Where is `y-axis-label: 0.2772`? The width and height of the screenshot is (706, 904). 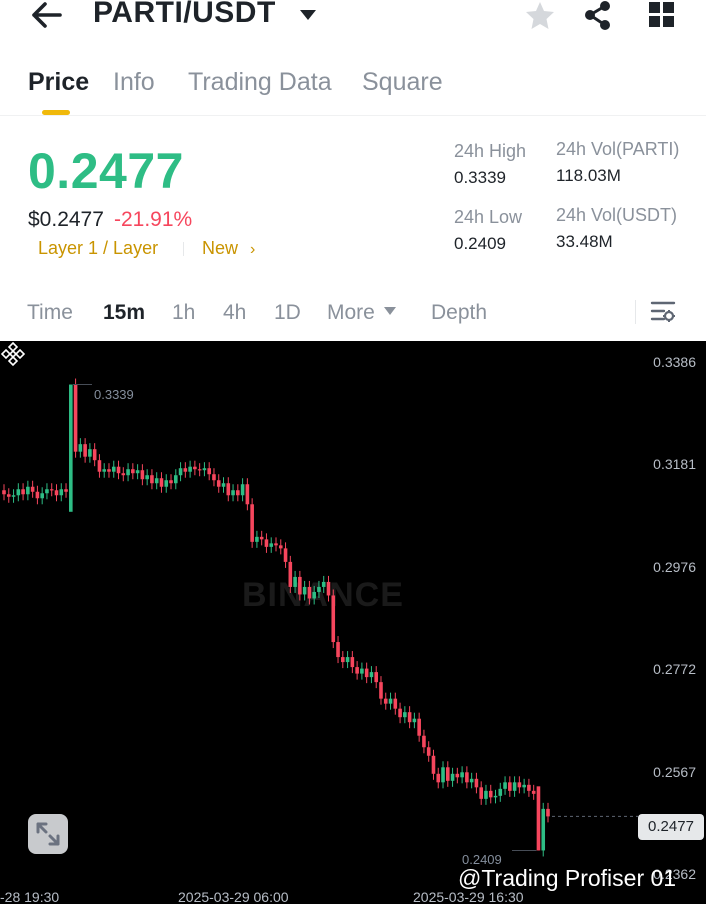
y-axis-label: 0.2772 is located at coordinates (674, 669).